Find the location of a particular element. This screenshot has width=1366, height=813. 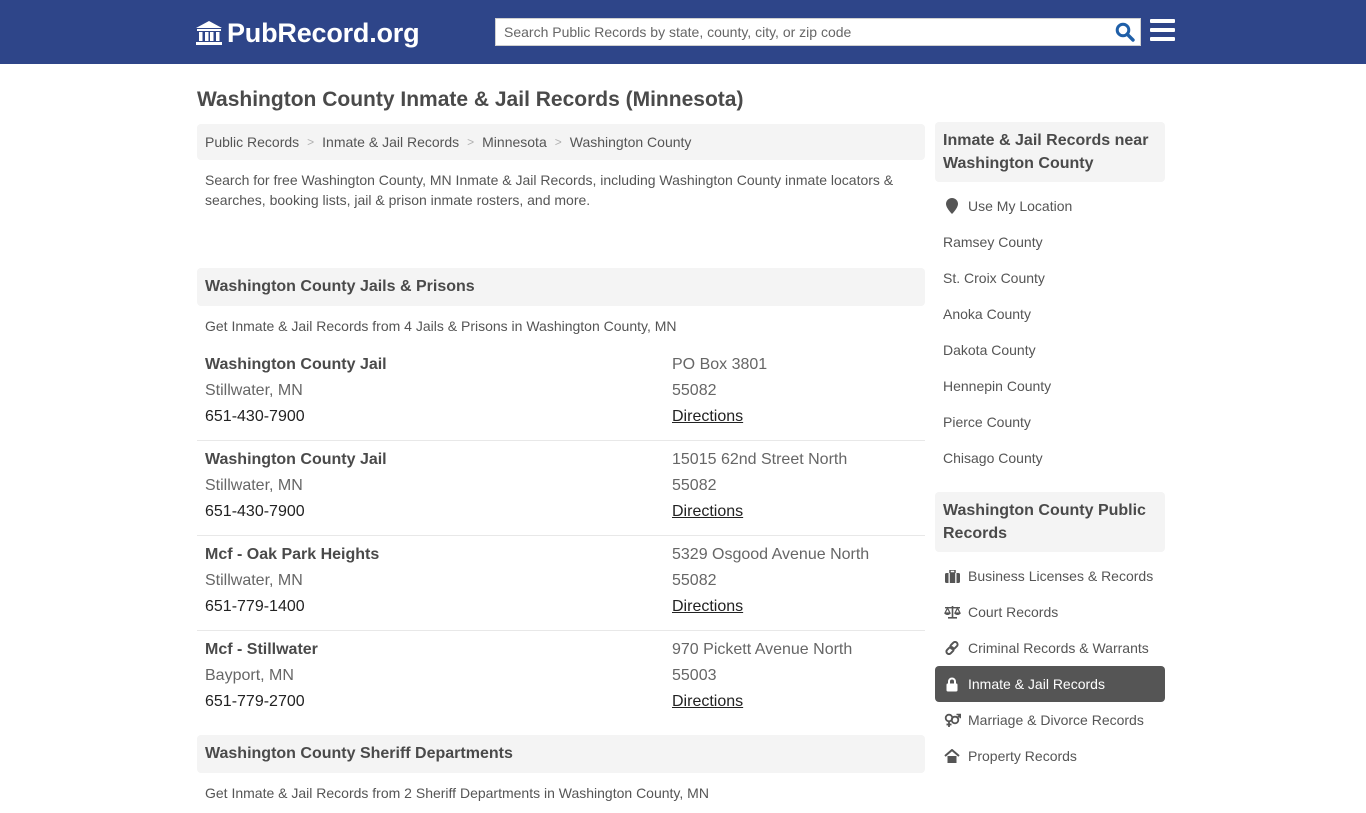

top-navbar: PubRecord.org is located at coordinates (683, 32).